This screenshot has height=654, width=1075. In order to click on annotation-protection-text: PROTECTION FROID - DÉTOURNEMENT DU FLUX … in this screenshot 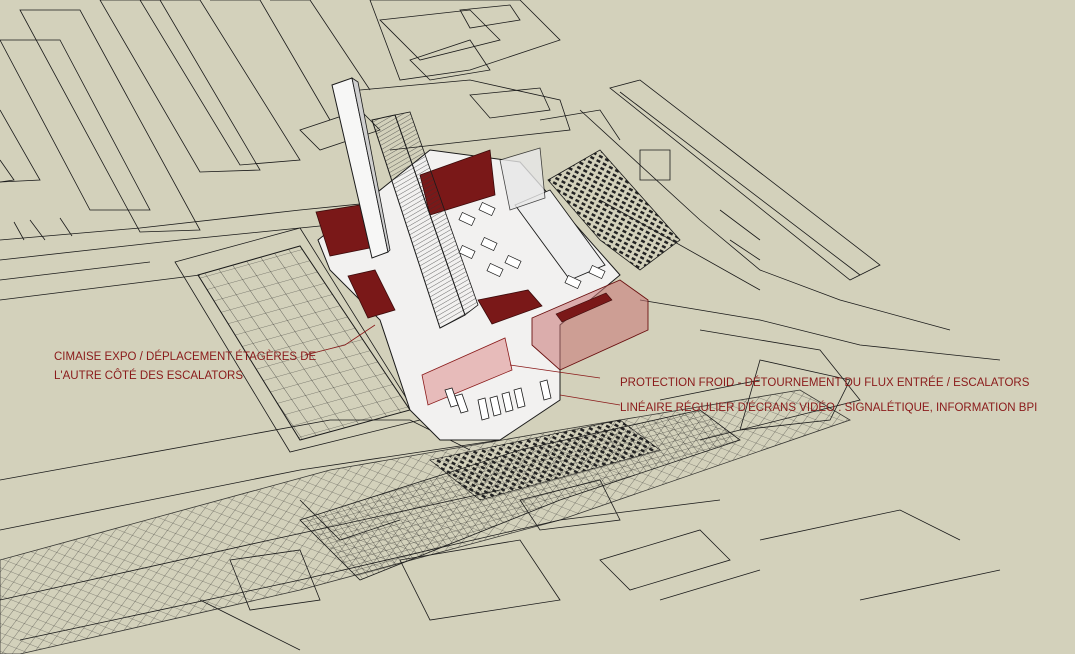, I will do `click(825, 382)`.